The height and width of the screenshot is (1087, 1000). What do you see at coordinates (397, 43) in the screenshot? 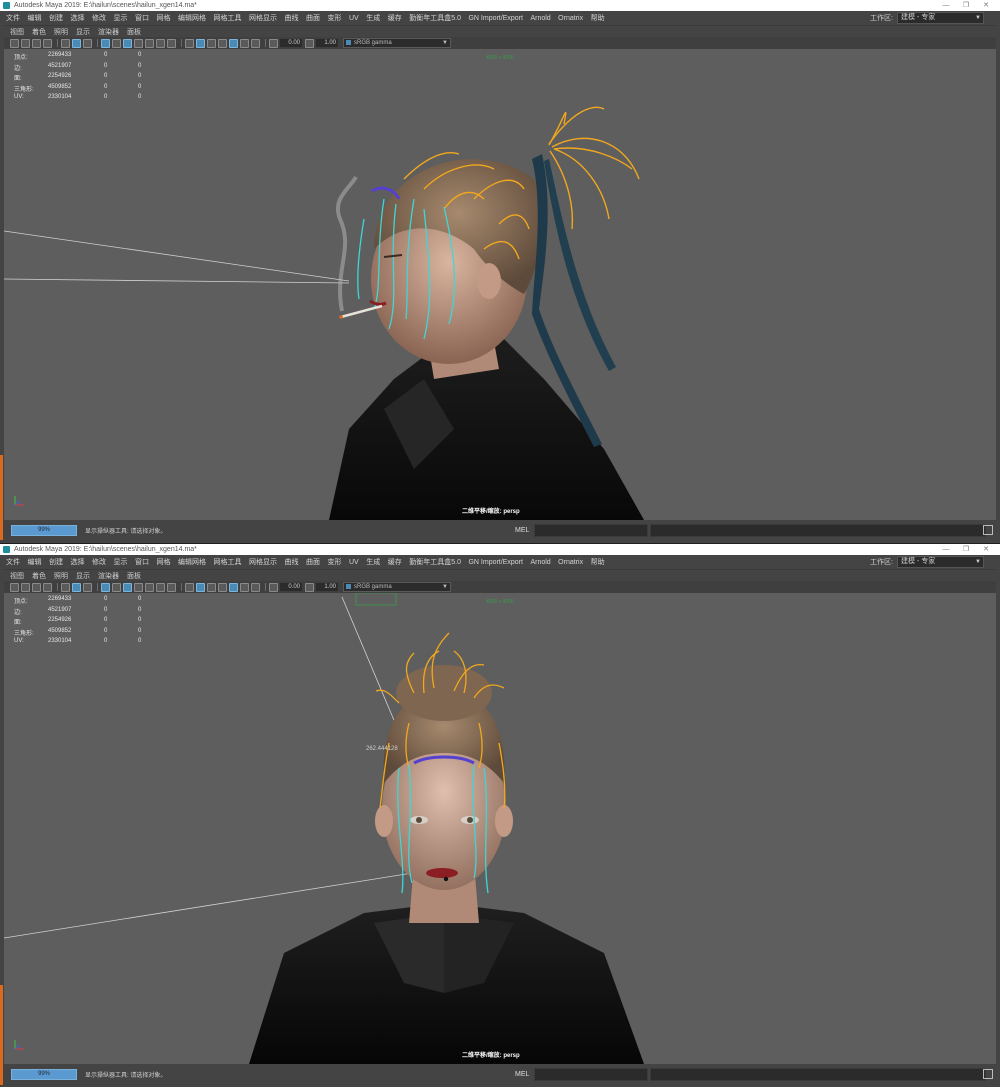
I see `color-space-dropdown: sRGB gamma ▼` at bounding box center [397, 43].